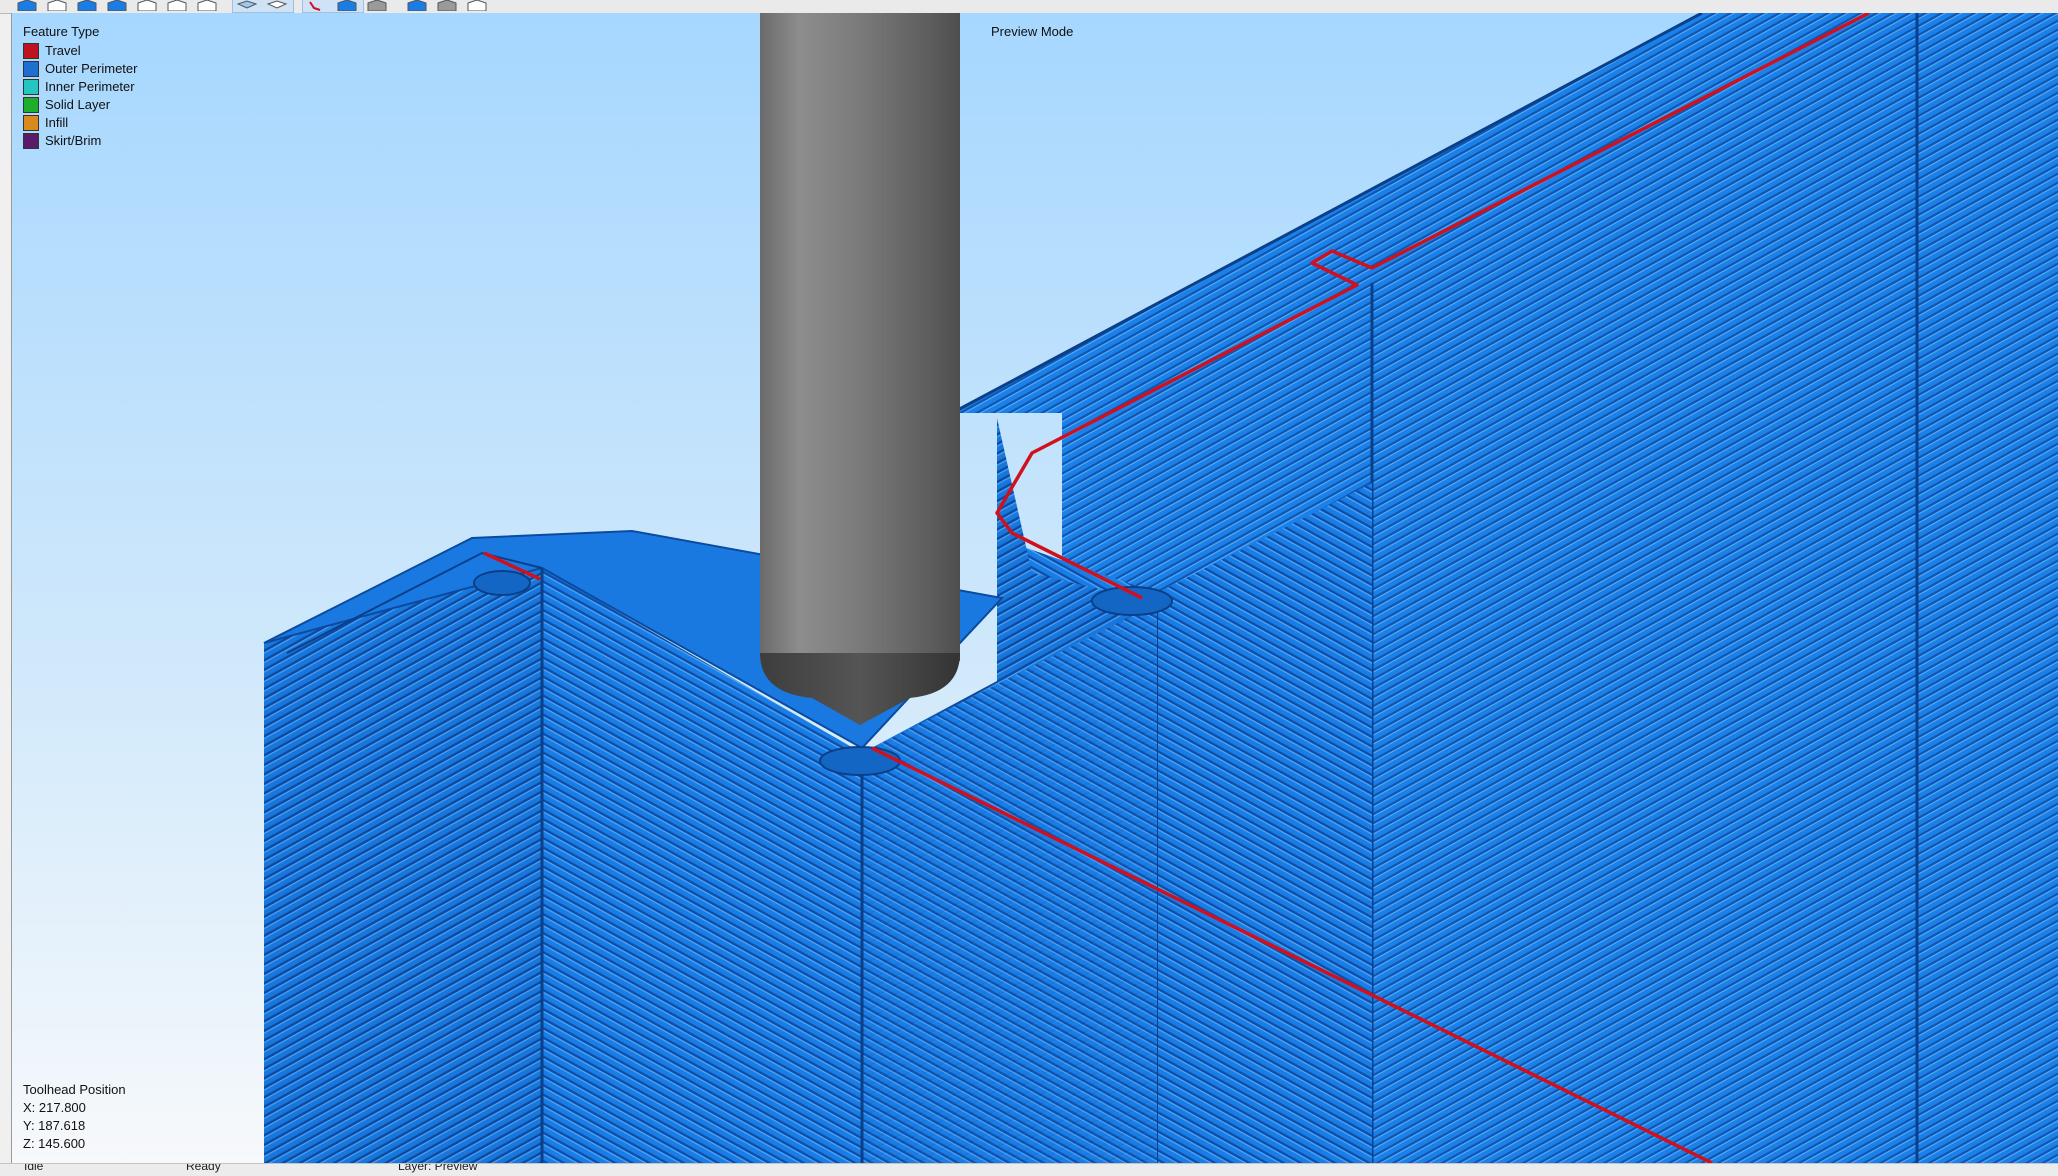  I want to click on legend-label: Inner Perimeter, so click(90, 86).